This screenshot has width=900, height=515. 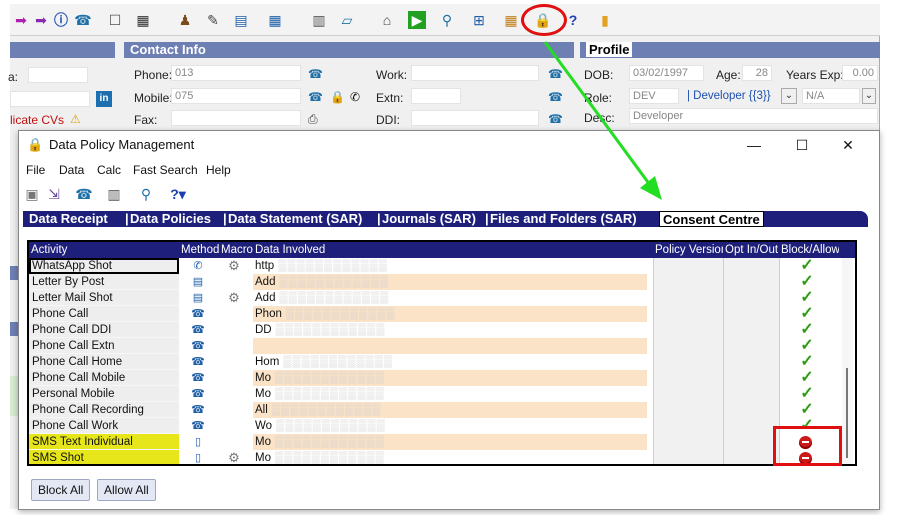 I want to click on annotation-arrow, so click(x=602, y=120).